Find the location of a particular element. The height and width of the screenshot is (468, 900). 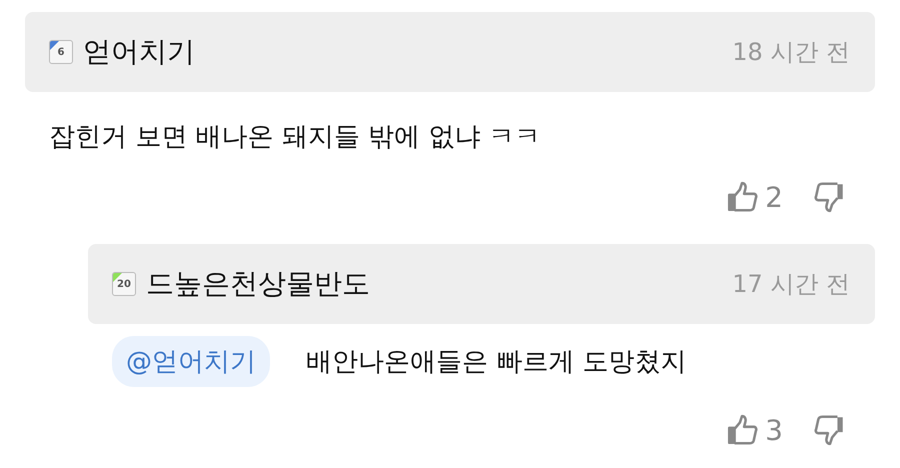

mention-tag: @얻어치기 is located at coordinates (191, 361).